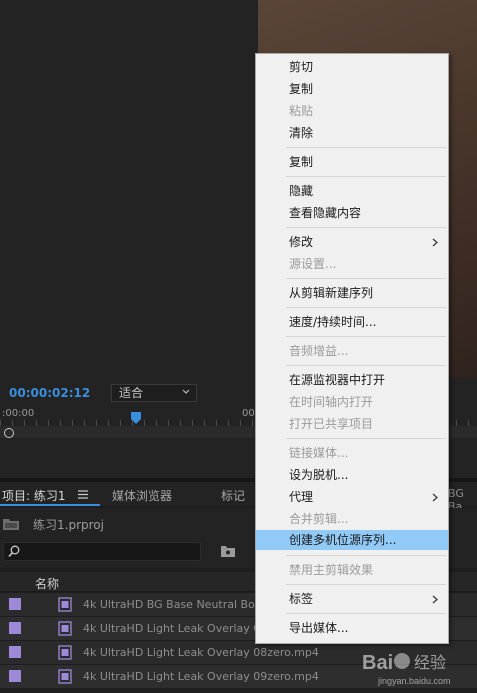  Describe the element at coordinates (233, 495) in the screenshot. I see `tab-markers: 标记` at that location.